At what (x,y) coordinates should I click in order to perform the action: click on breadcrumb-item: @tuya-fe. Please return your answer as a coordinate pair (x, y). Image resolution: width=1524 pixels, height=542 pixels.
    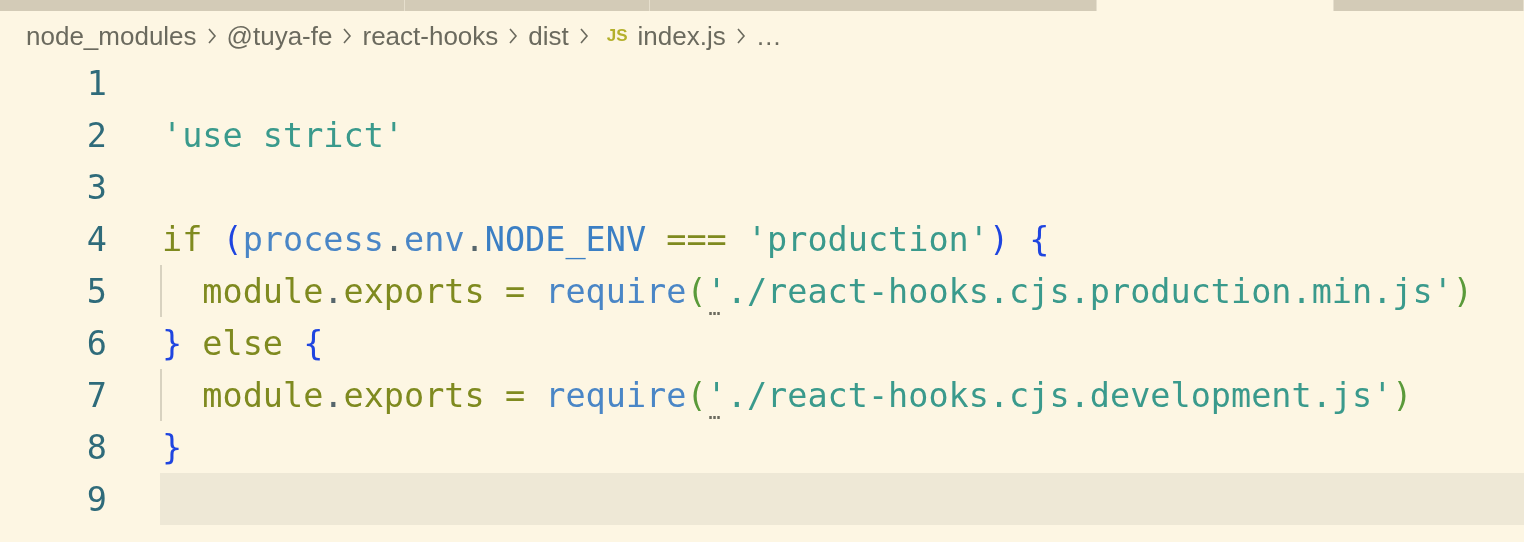
    Looking at the image, I should click on (279, 36).